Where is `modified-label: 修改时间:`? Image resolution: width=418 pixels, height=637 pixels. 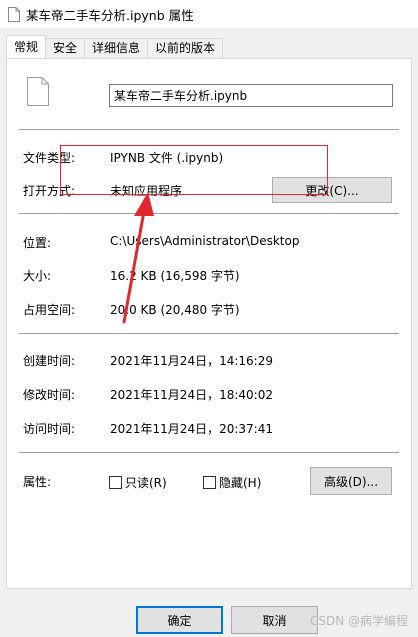
modified-label: 修改时间: is located at coordinates (49, 395).